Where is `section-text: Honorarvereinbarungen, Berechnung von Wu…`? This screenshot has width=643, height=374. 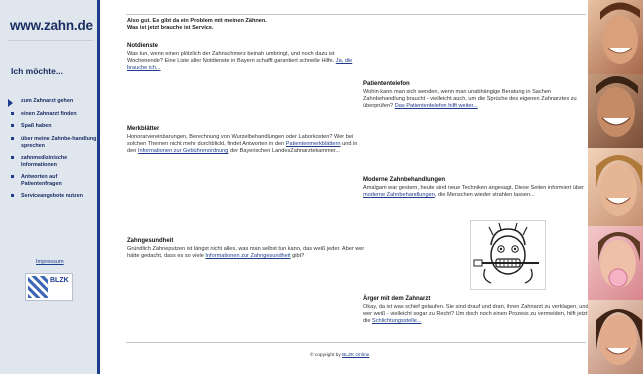 section-text: Honorarvereinbarungen, Berechnung von Wu… is located at coordinates (242, 143).